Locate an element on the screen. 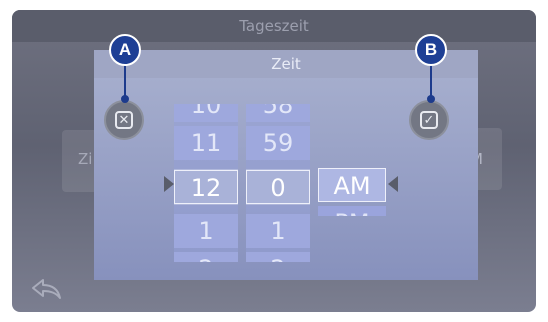 The width and height of the screenshot is (548, 322). ampm-option: PM is located at coordinates (352, 211).